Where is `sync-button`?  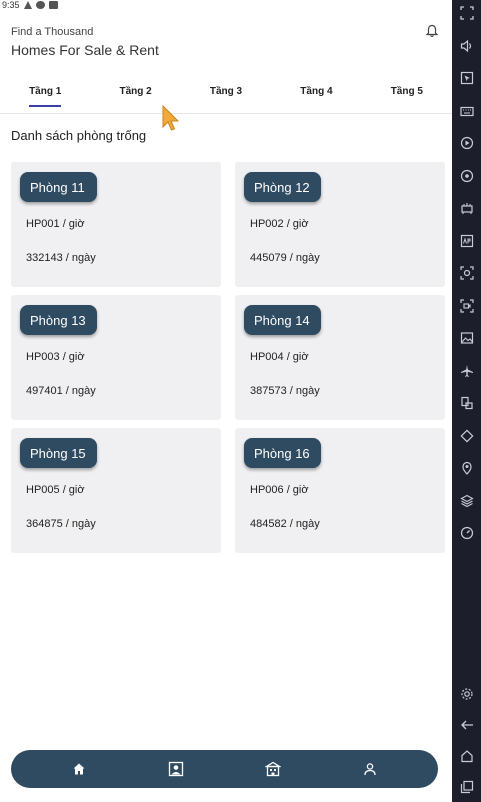 sync-button is located at coordinates (467, 208).